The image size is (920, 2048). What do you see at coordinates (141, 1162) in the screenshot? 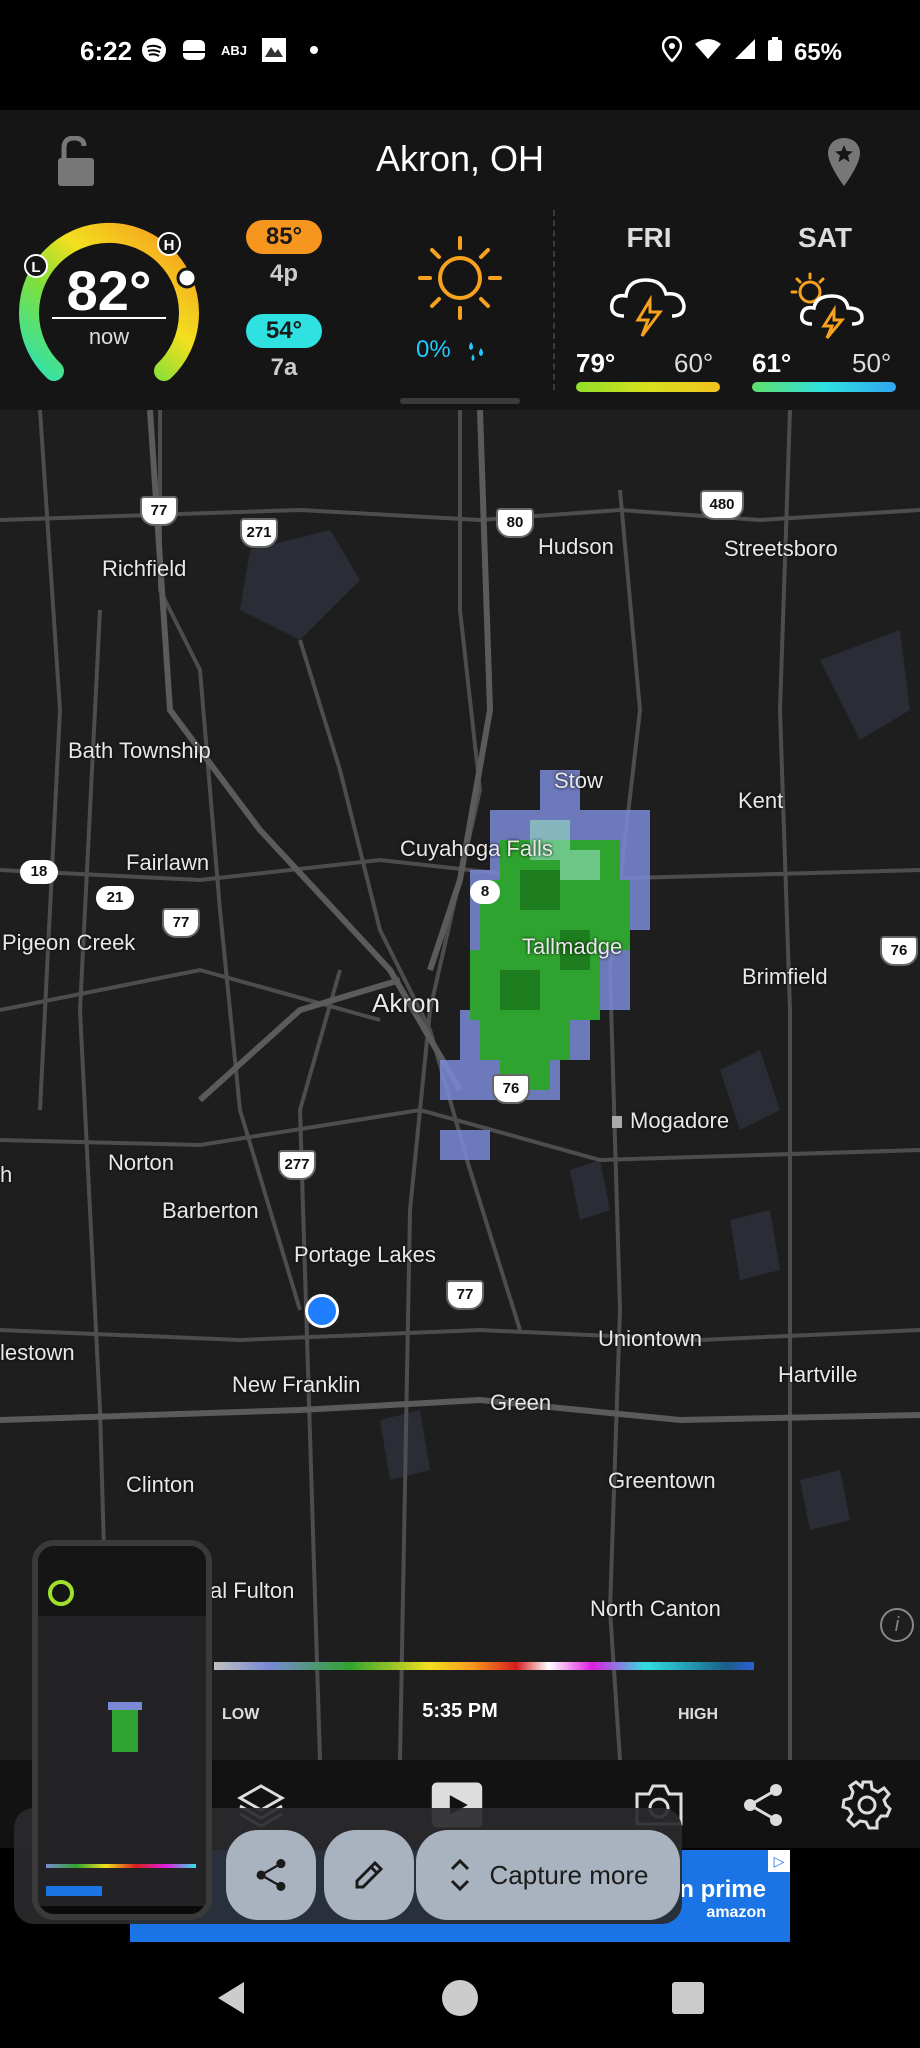
I see `place-label: Norton` at bounding box center [141, 1162].